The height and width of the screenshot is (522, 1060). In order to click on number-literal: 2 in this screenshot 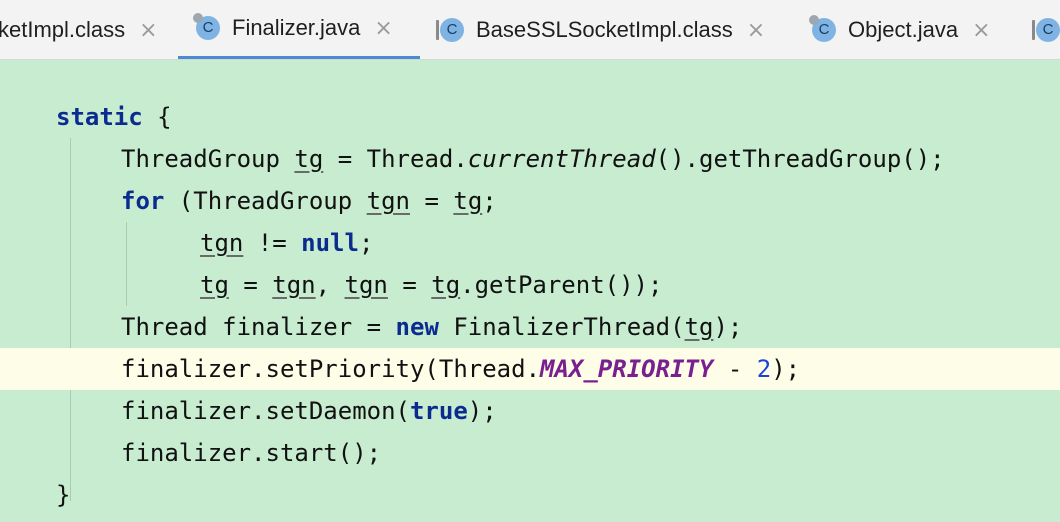, I will do `click(764, 369)`.